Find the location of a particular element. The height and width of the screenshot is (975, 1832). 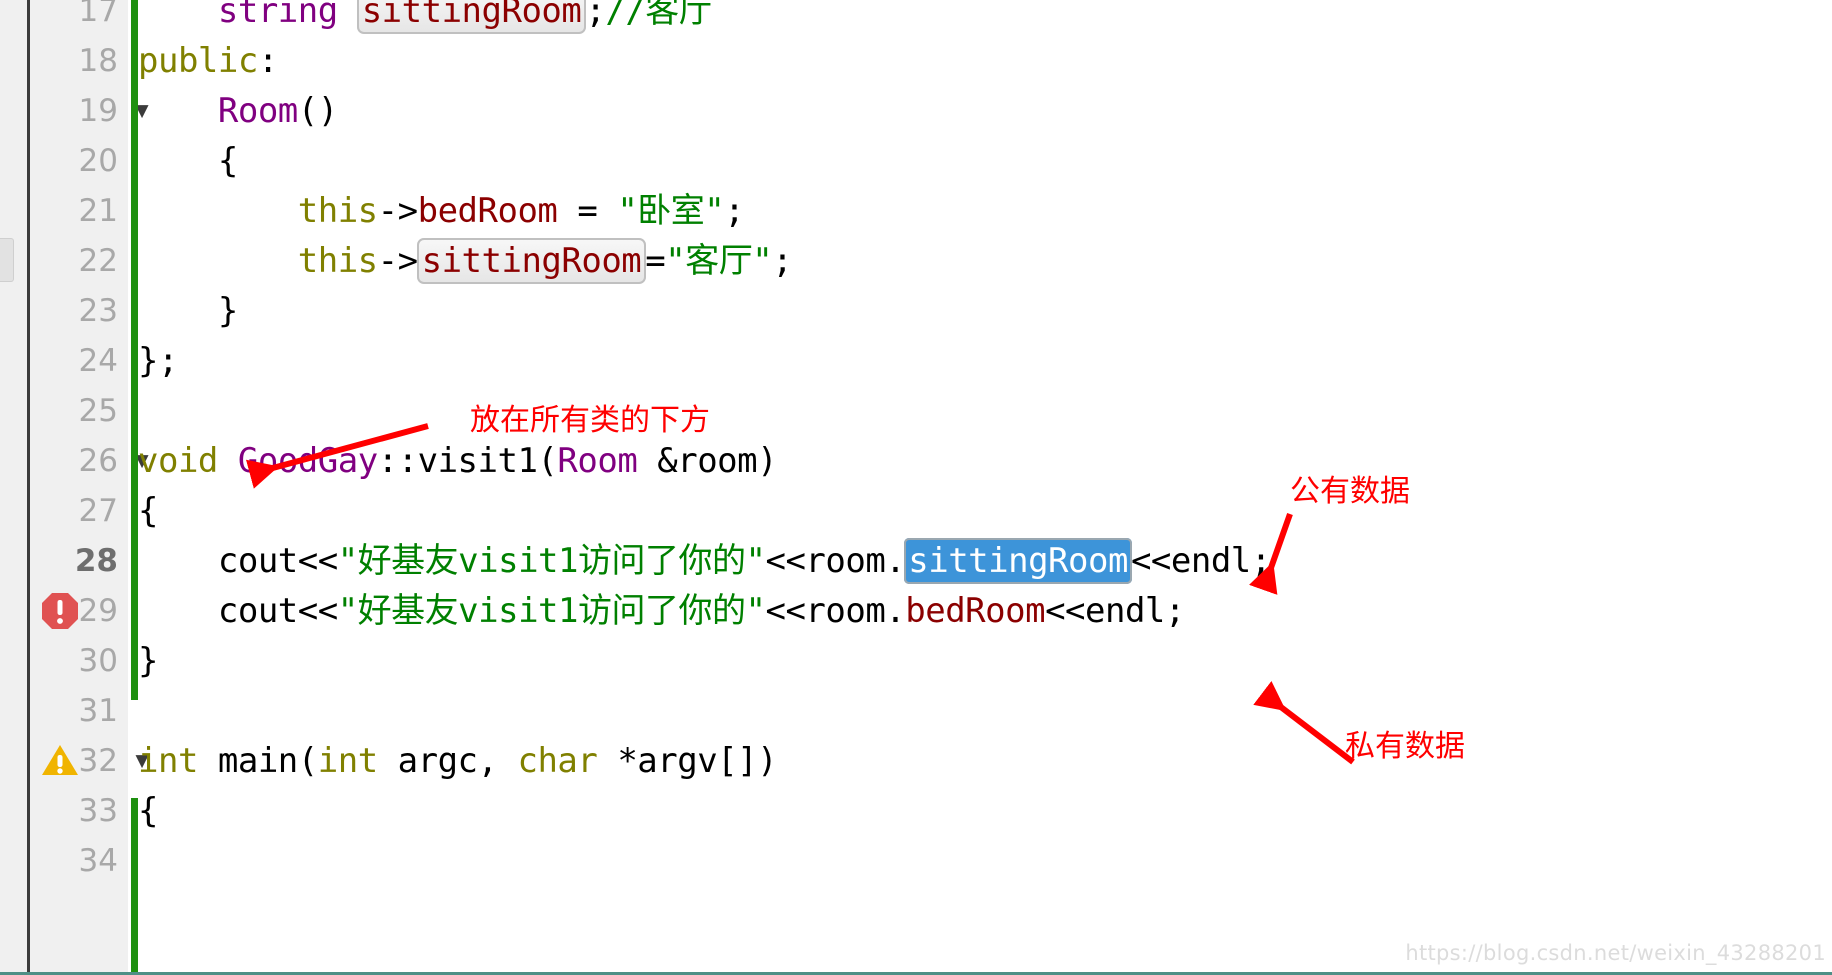

annotation-arrow-below-classes is located at coordinates (337, 456).